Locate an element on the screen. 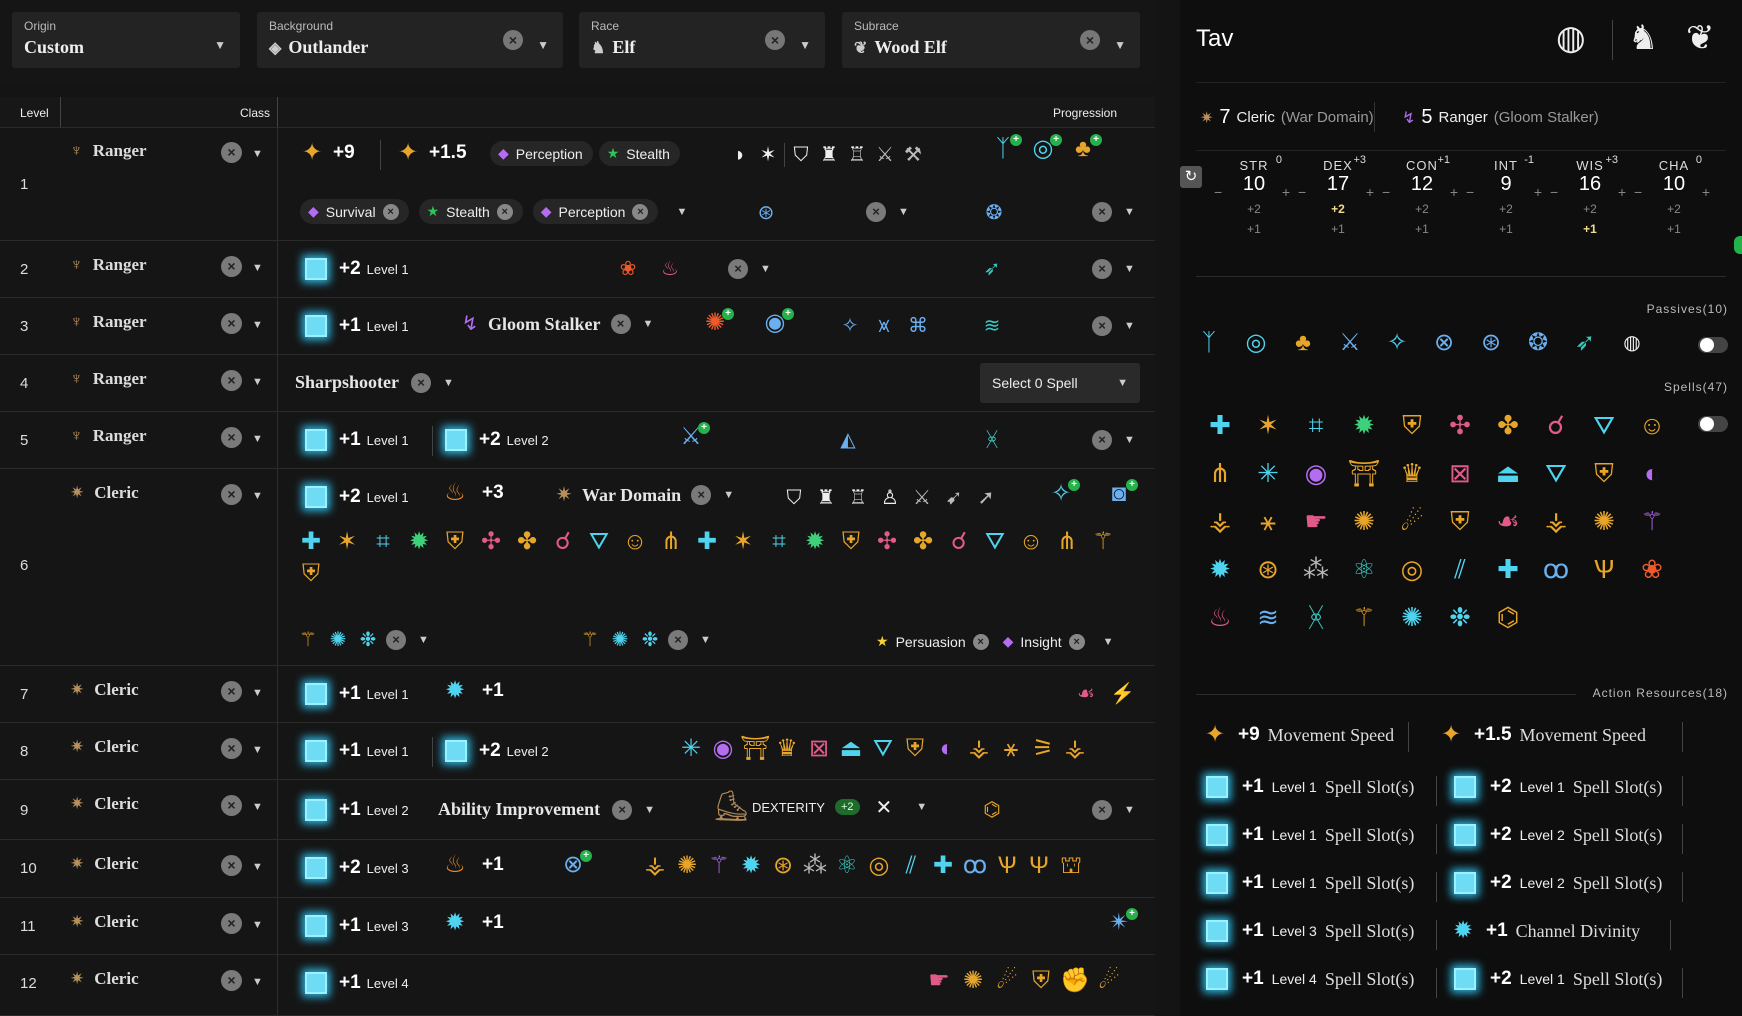  skill-choice-perception: ◆ Perception × is located at coordinates (595, 211).